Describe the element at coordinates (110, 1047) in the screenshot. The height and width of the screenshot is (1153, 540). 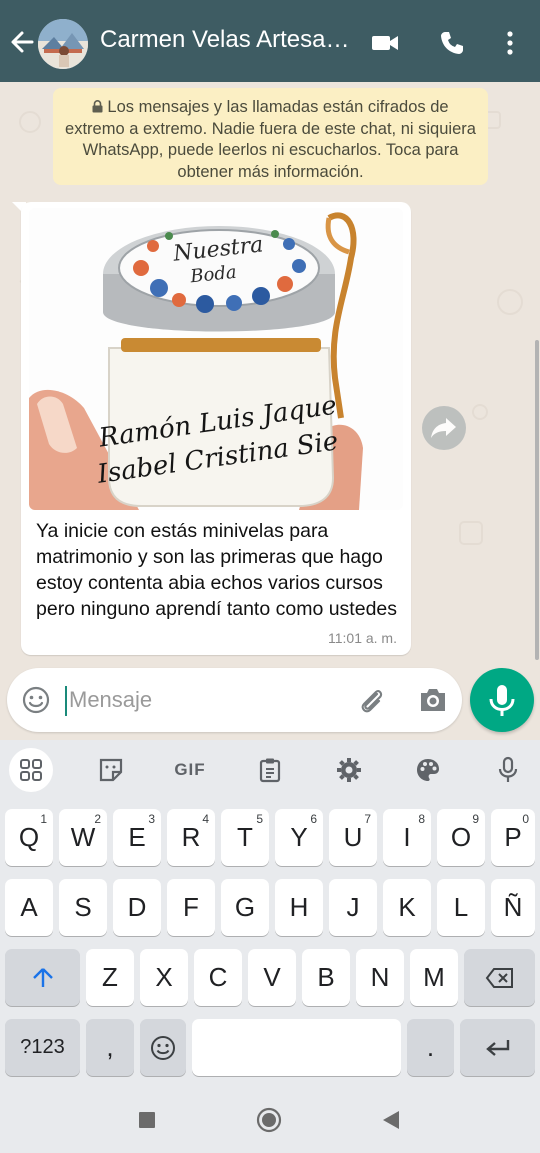
I see `comma-key: ,` at that location.